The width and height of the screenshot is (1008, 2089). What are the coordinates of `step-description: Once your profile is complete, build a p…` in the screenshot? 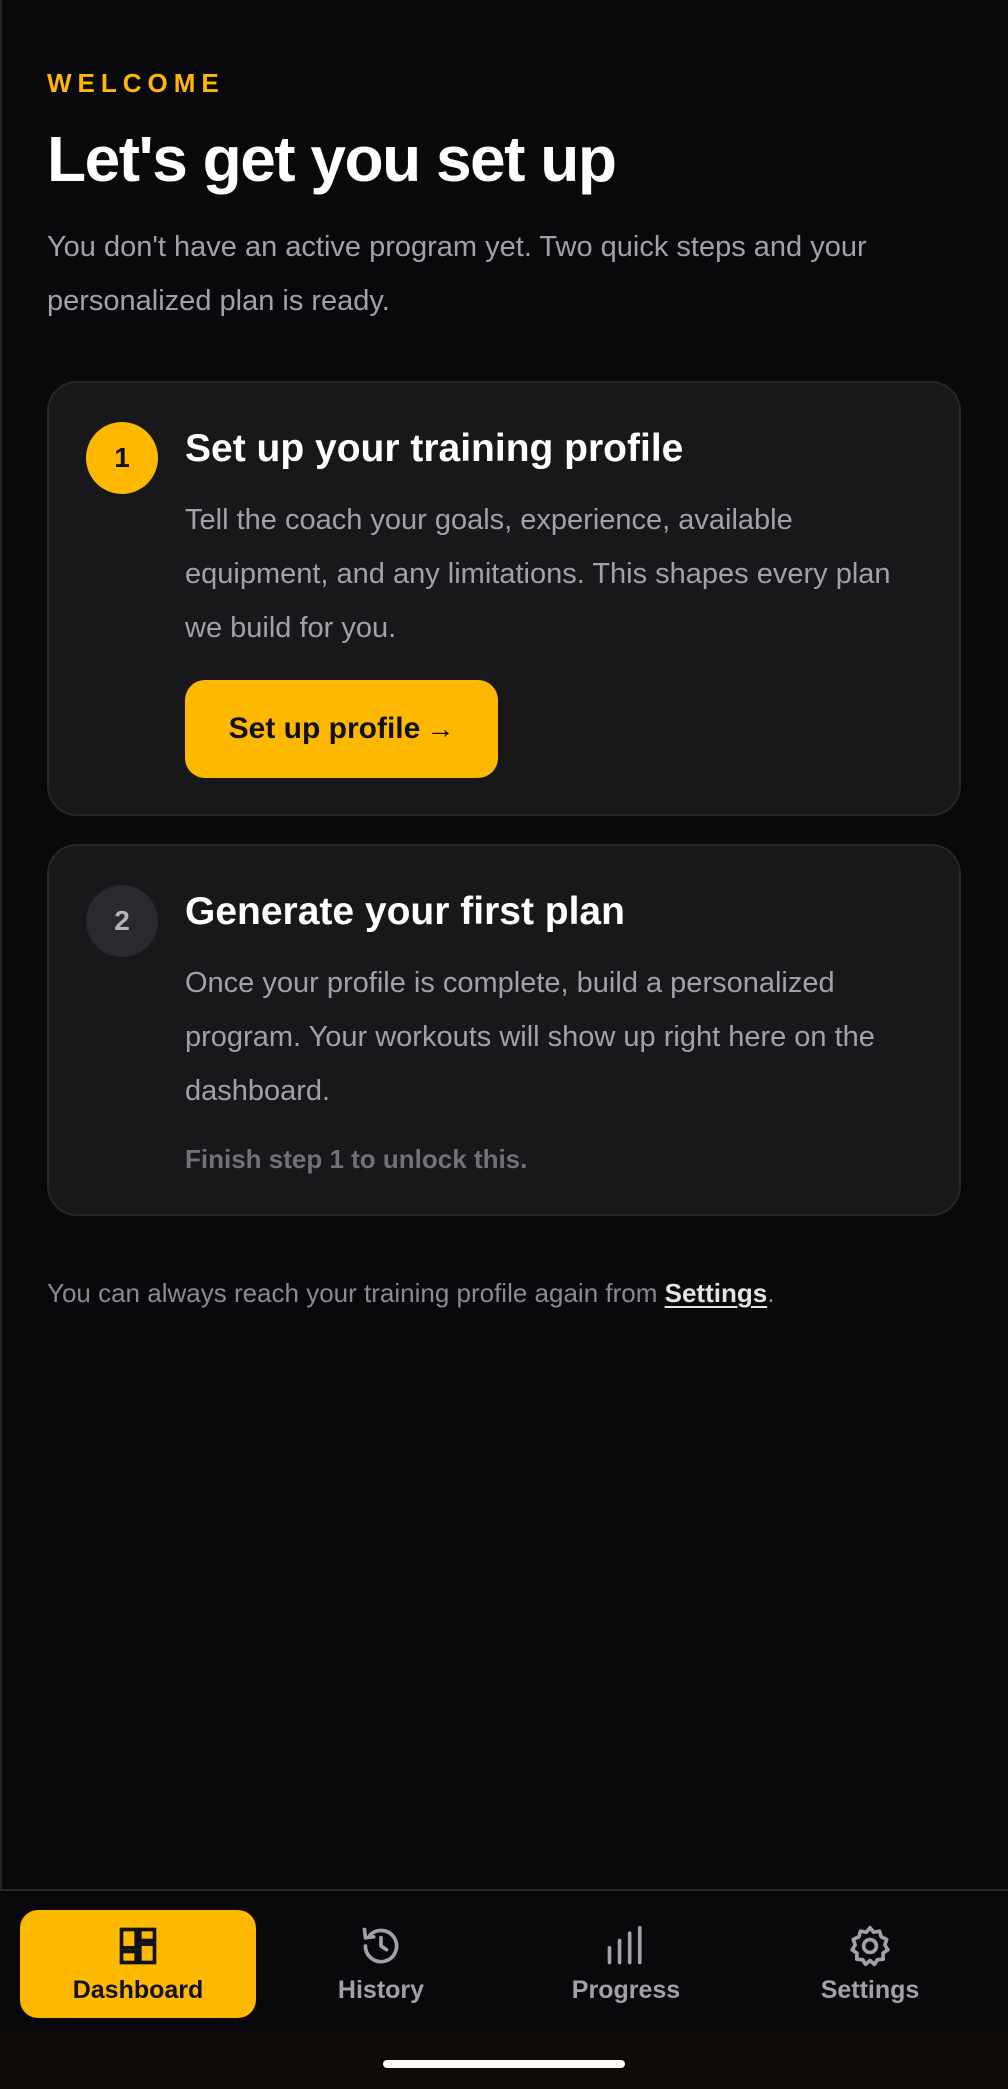 It's located at (530, 1037).